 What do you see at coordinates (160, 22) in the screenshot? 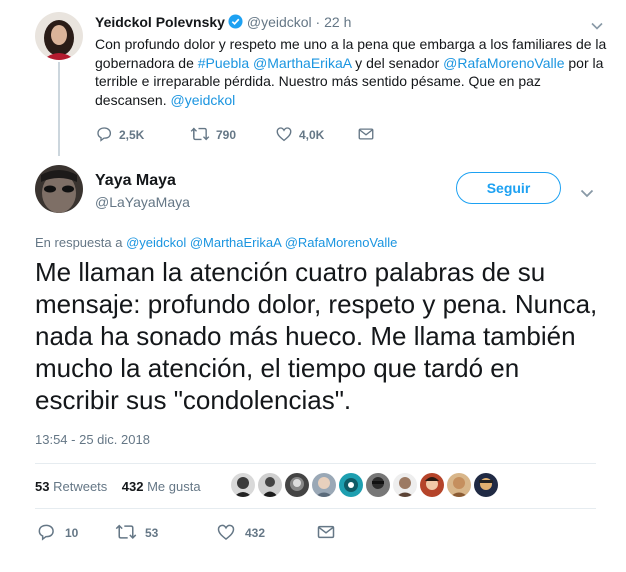
I see `author-name: Yeidckol Polevnsky` at bounding box center [160, 22].